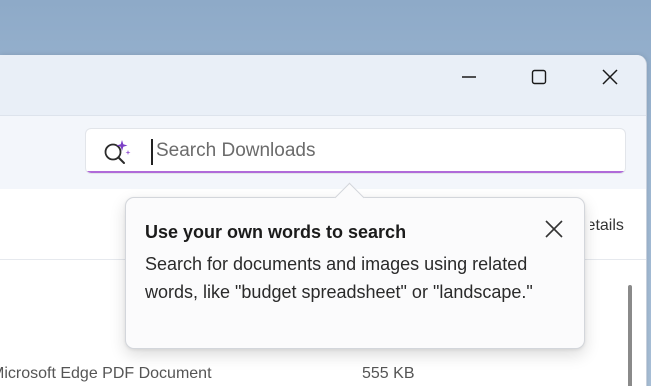  I want to click on details-view-button: Details, so click(610, 226).